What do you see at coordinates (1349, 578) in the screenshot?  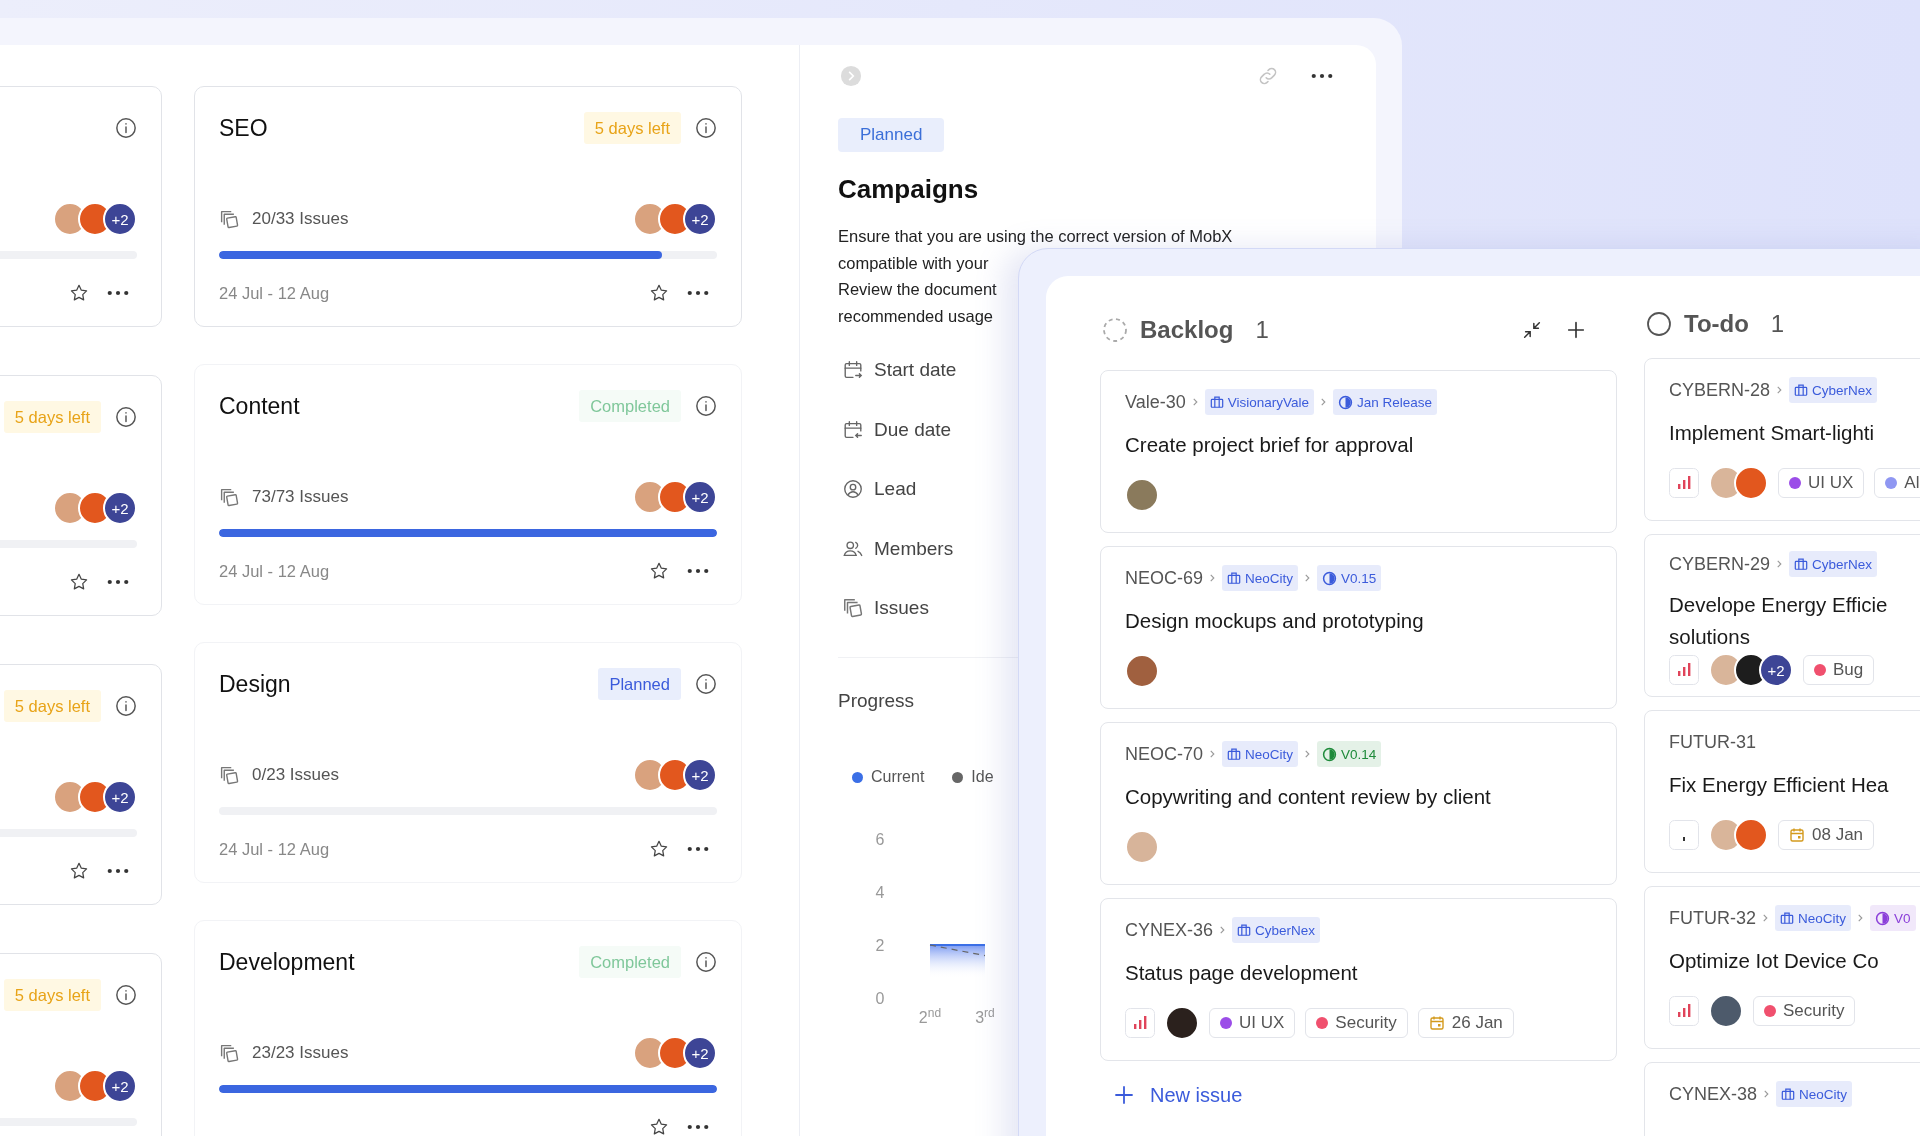 I see `cycle-tag: V0.15` at bounding box center [1349, 578].